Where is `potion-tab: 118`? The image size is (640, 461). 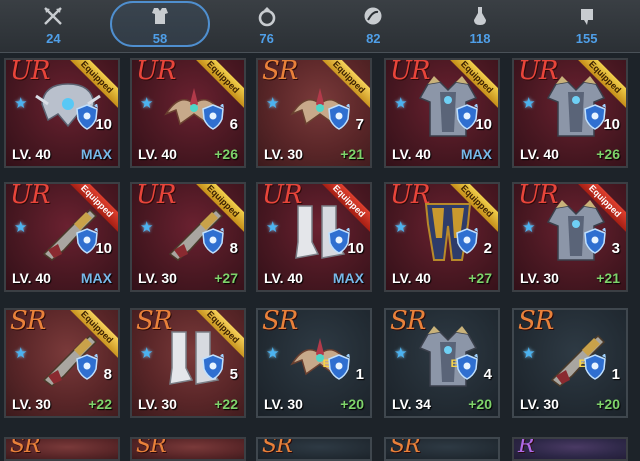 potion-tab: 118 is located at coordinates (480, 26).